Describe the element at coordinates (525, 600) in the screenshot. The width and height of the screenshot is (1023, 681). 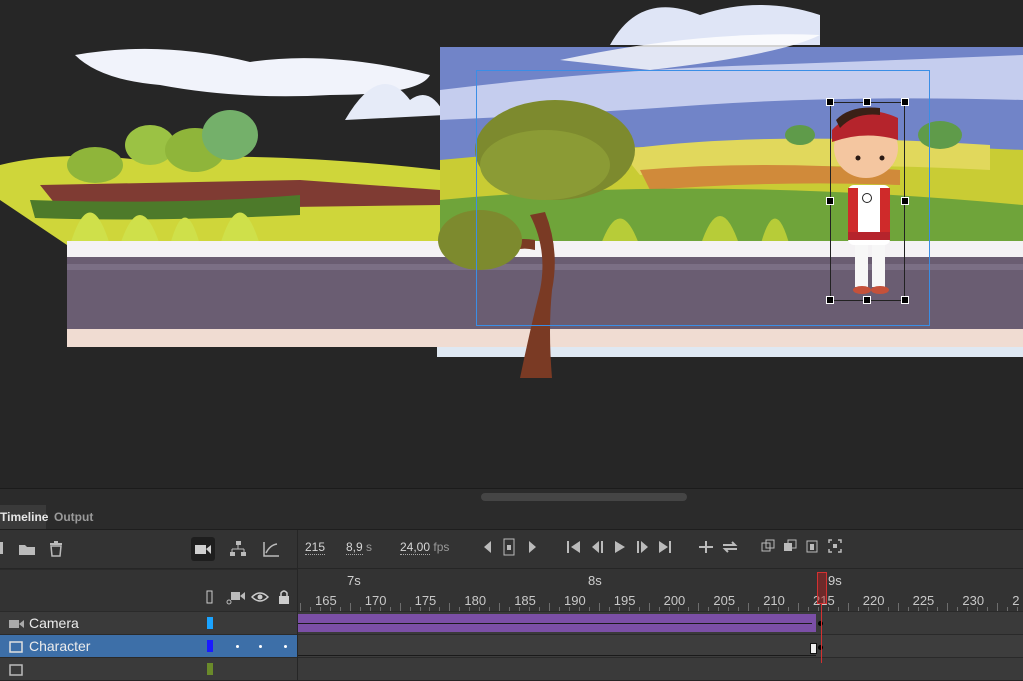
I see `ruler-frame-label: 185` at that location.